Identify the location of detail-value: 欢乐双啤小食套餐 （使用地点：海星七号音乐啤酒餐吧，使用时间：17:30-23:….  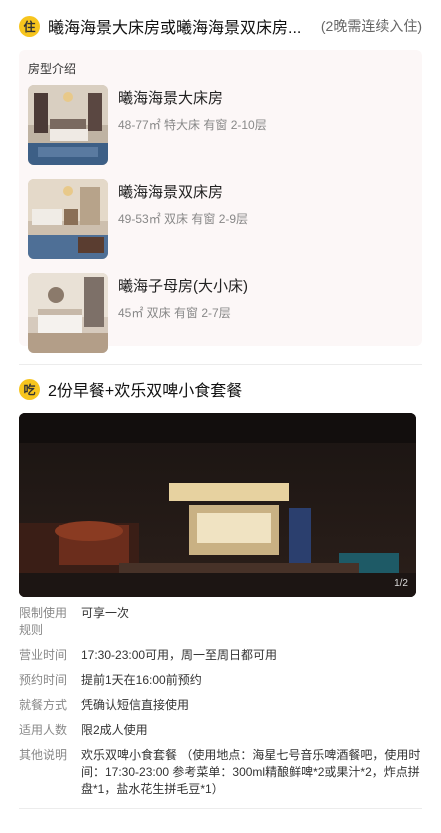
(251, 772).